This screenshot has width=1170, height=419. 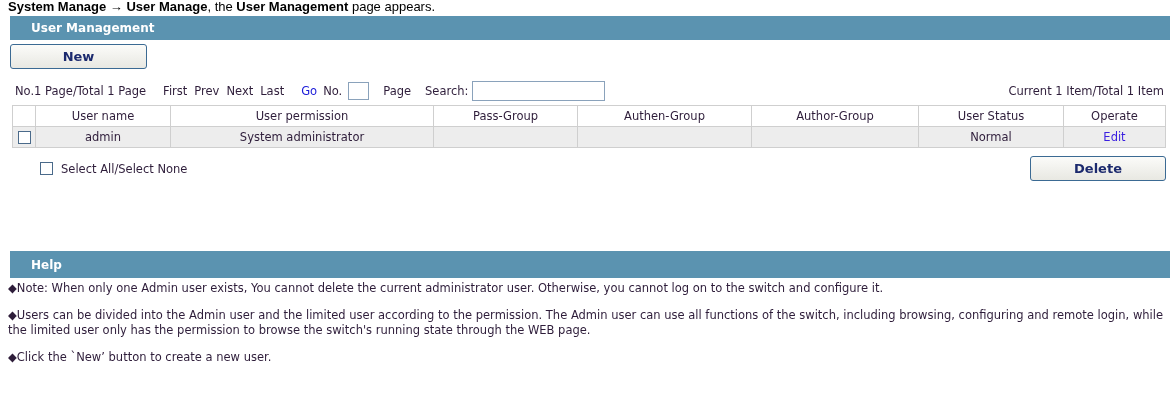 What do you see at coordinates (222, 8) in the screenshot?
I see `caption-text: System Manage → User Manage, the User Management page appears.` at bounding box center [222, 8].